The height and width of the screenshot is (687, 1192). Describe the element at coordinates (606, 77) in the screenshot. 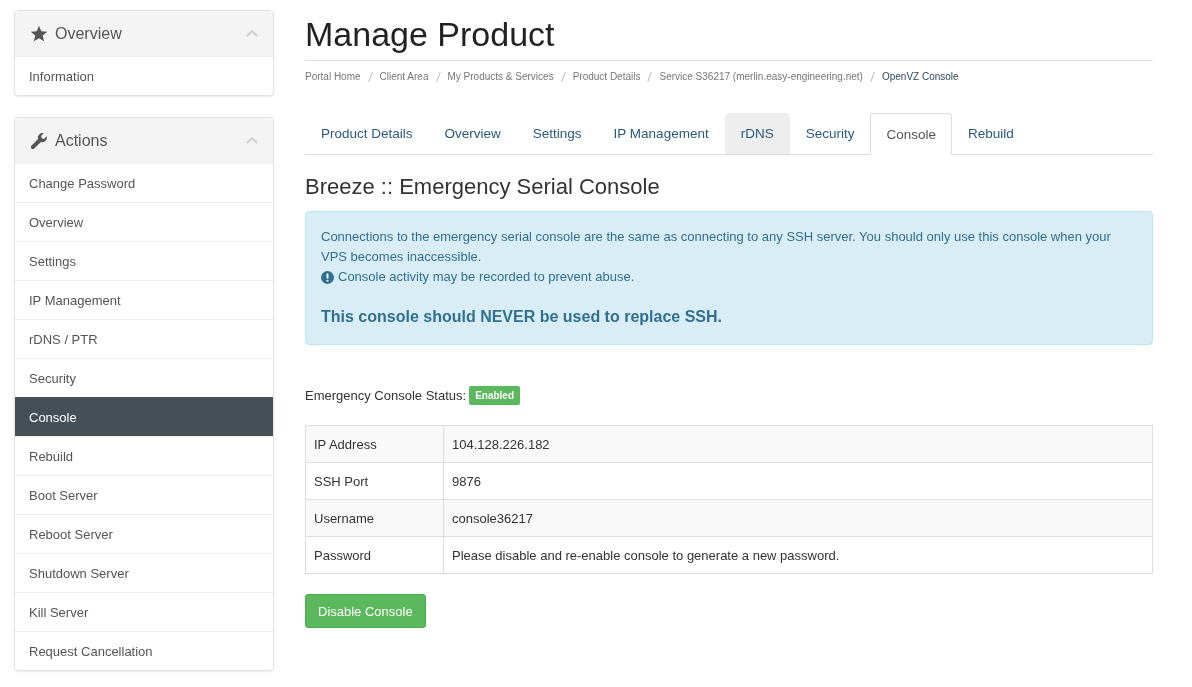

I see `breadcrumb-link: Product Details` at that location.